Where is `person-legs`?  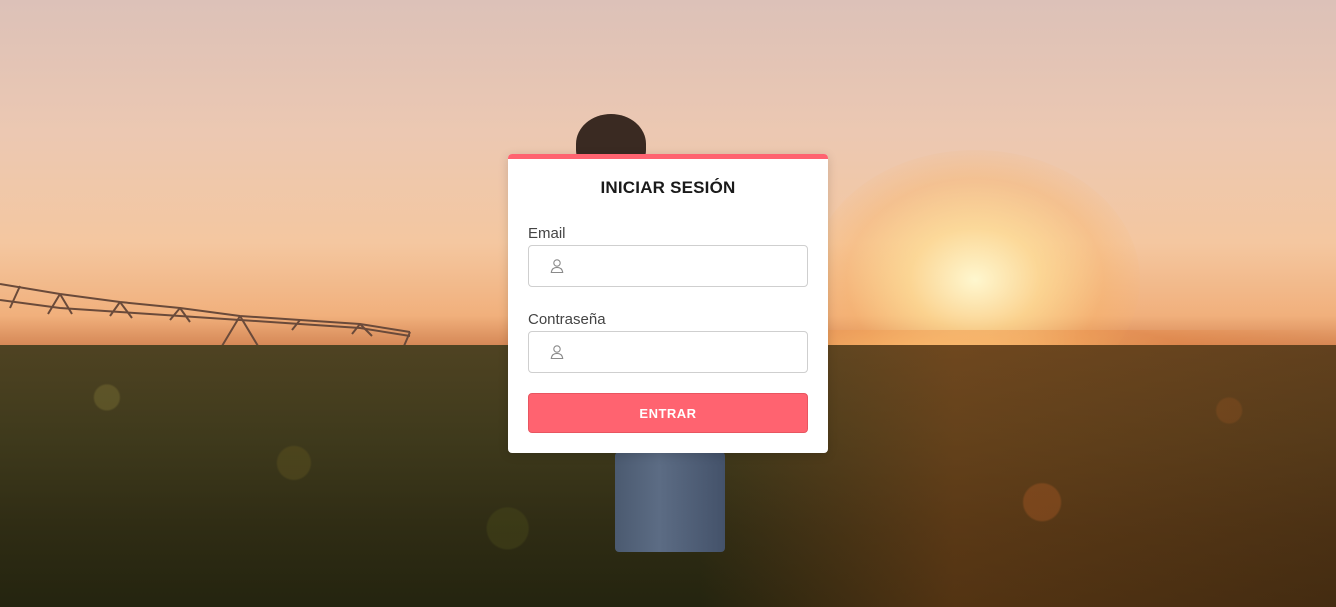
person-legs is located at coordinates (670, 502).